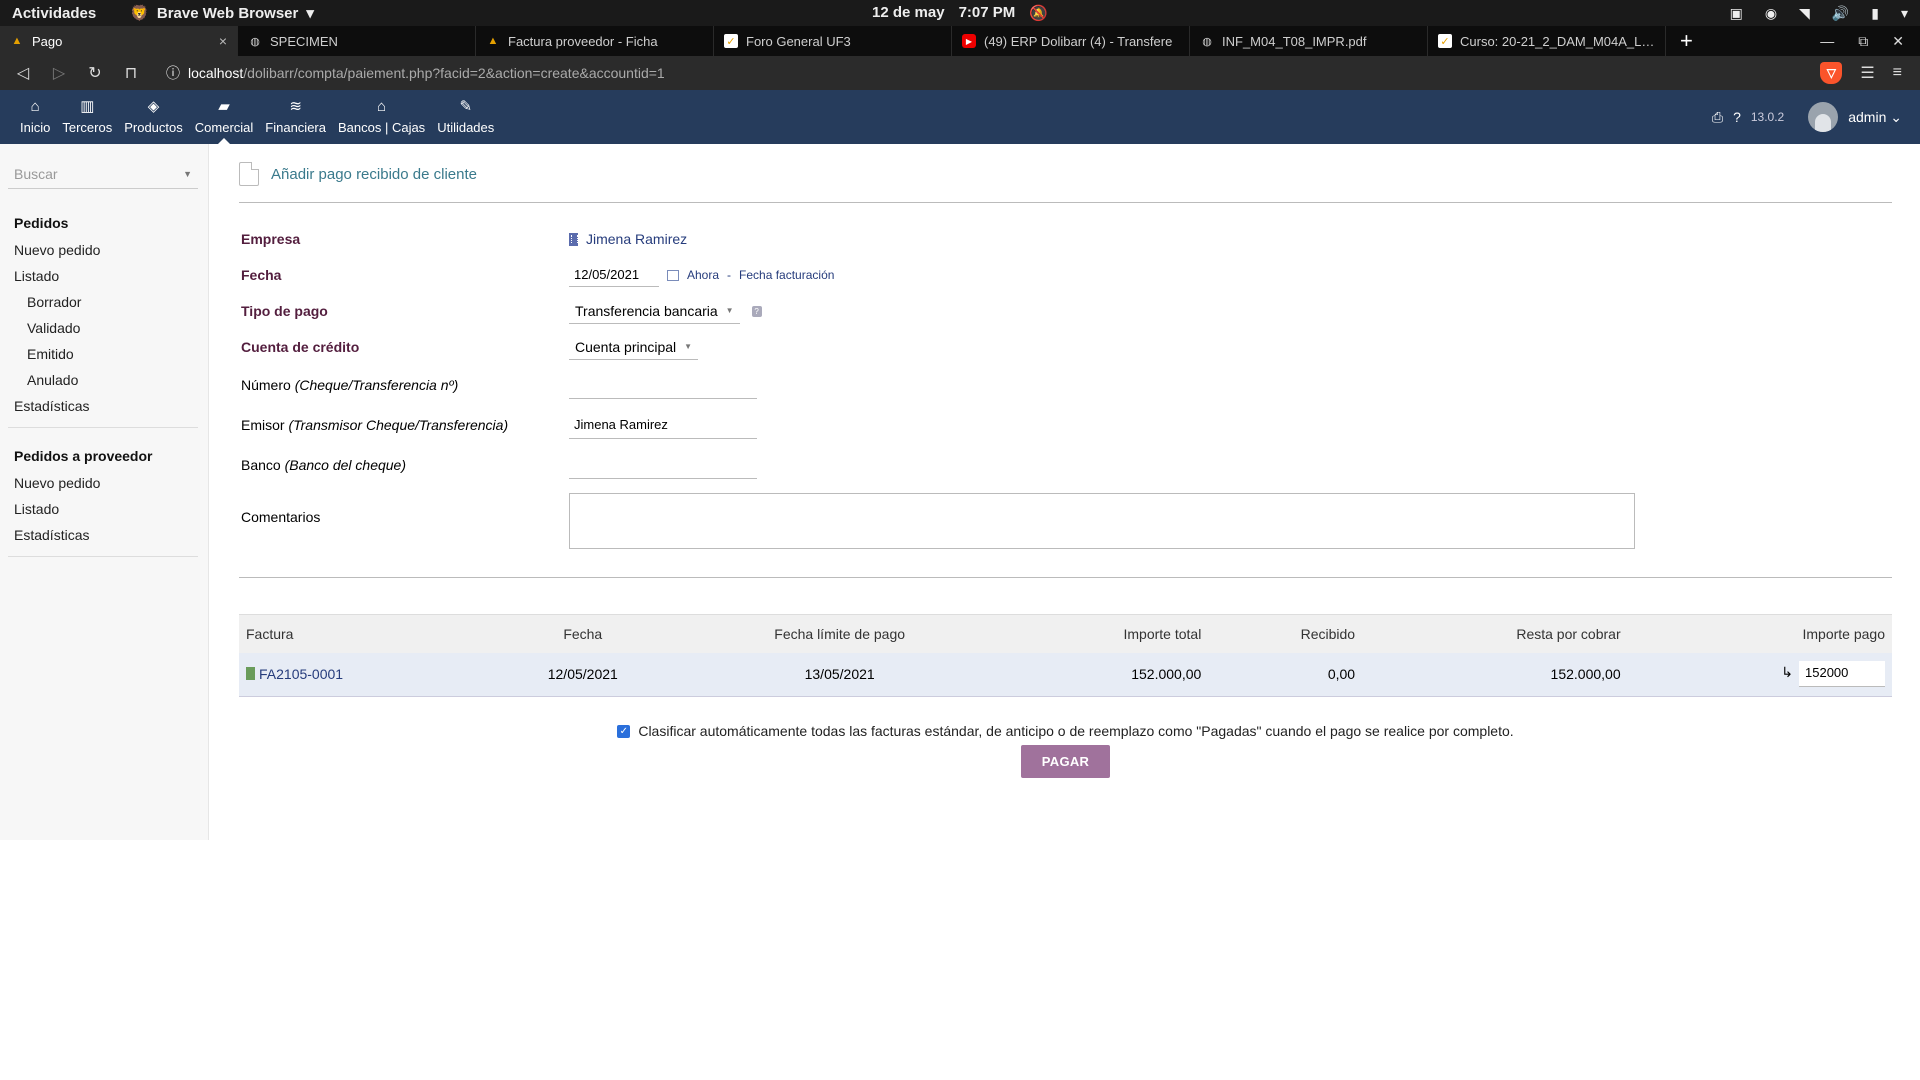 The height and width of the screenshot is (1080, 1920). I want to click on search-placeholder: Buscar, so click(36, 174).